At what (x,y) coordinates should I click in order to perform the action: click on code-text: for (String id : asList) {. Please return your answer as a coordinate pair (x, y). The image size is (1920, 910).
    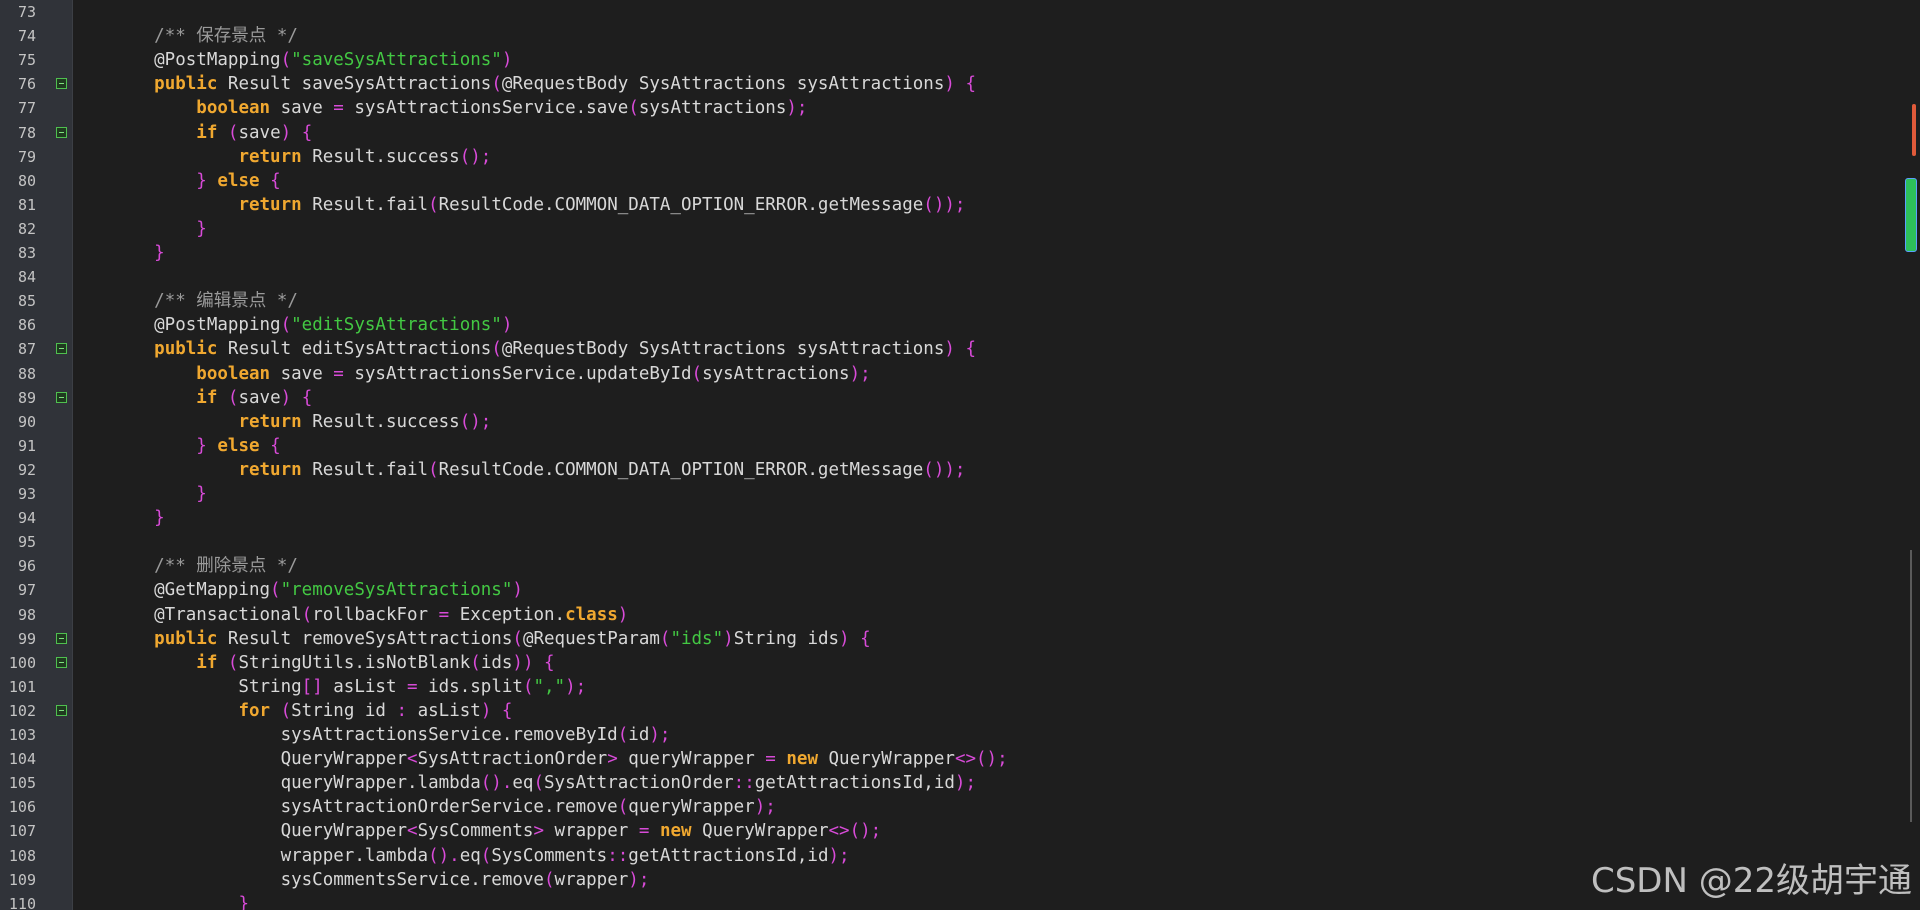
    Looking at the image, I should click on (312, 711).